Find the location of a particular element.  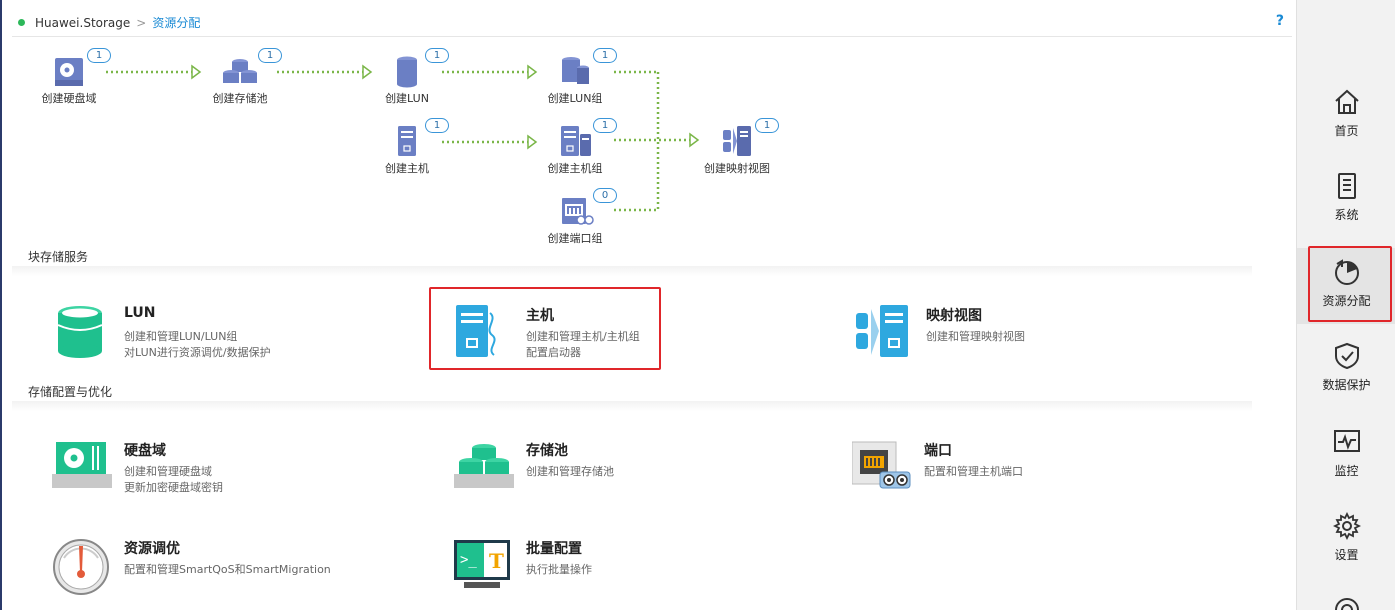

disk-domain-icon: 1 is located at coordinates (80, 68).